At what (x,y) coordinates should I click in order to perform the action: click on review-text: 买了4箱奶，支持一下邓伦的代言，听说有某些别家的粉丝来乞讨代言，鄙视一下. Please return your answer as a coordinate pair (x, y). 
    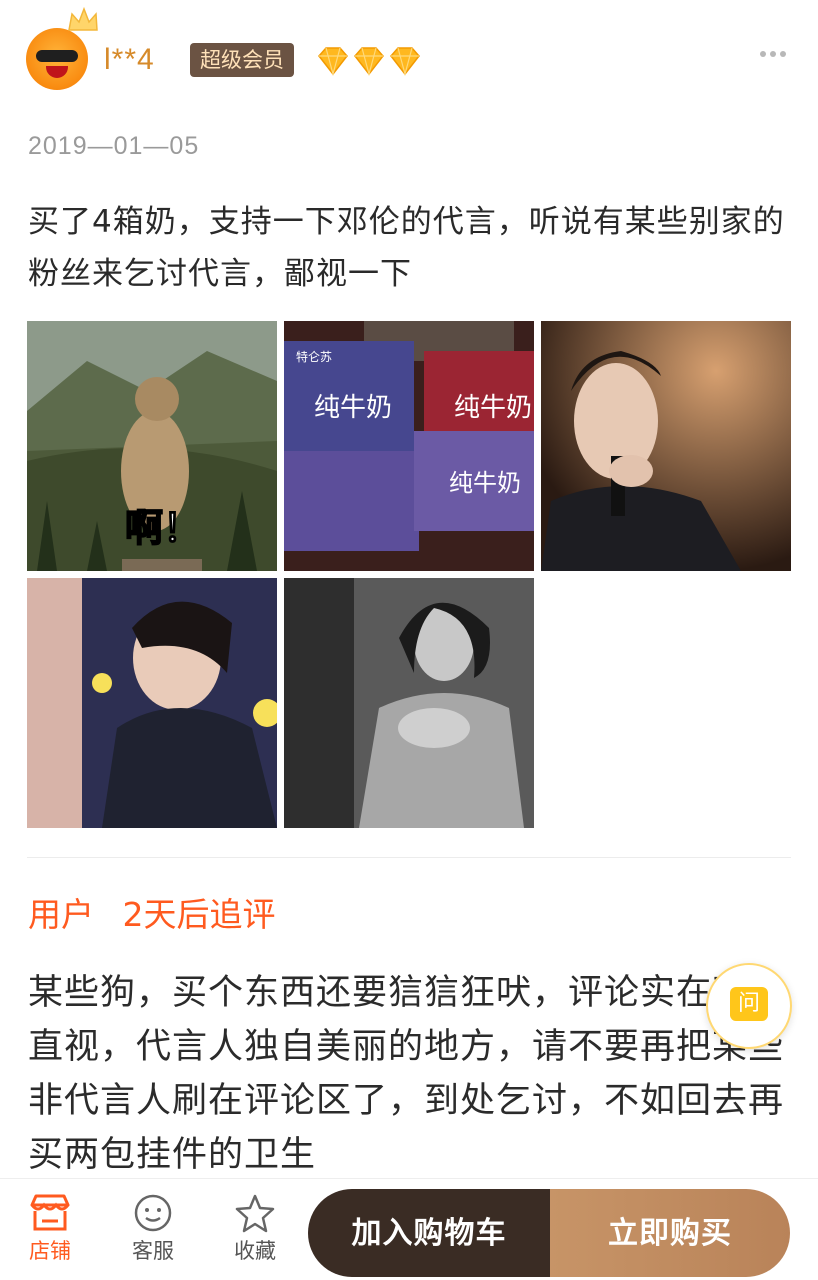
    Looking at the image, I should click on (406, 248).